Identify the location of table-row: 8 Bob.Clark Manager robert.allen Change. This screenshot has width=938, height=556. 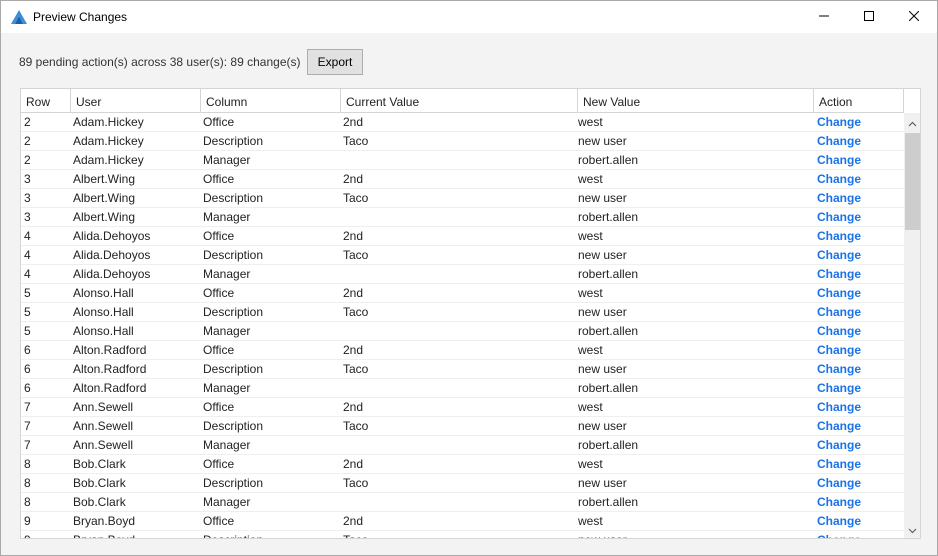
(462, 502).